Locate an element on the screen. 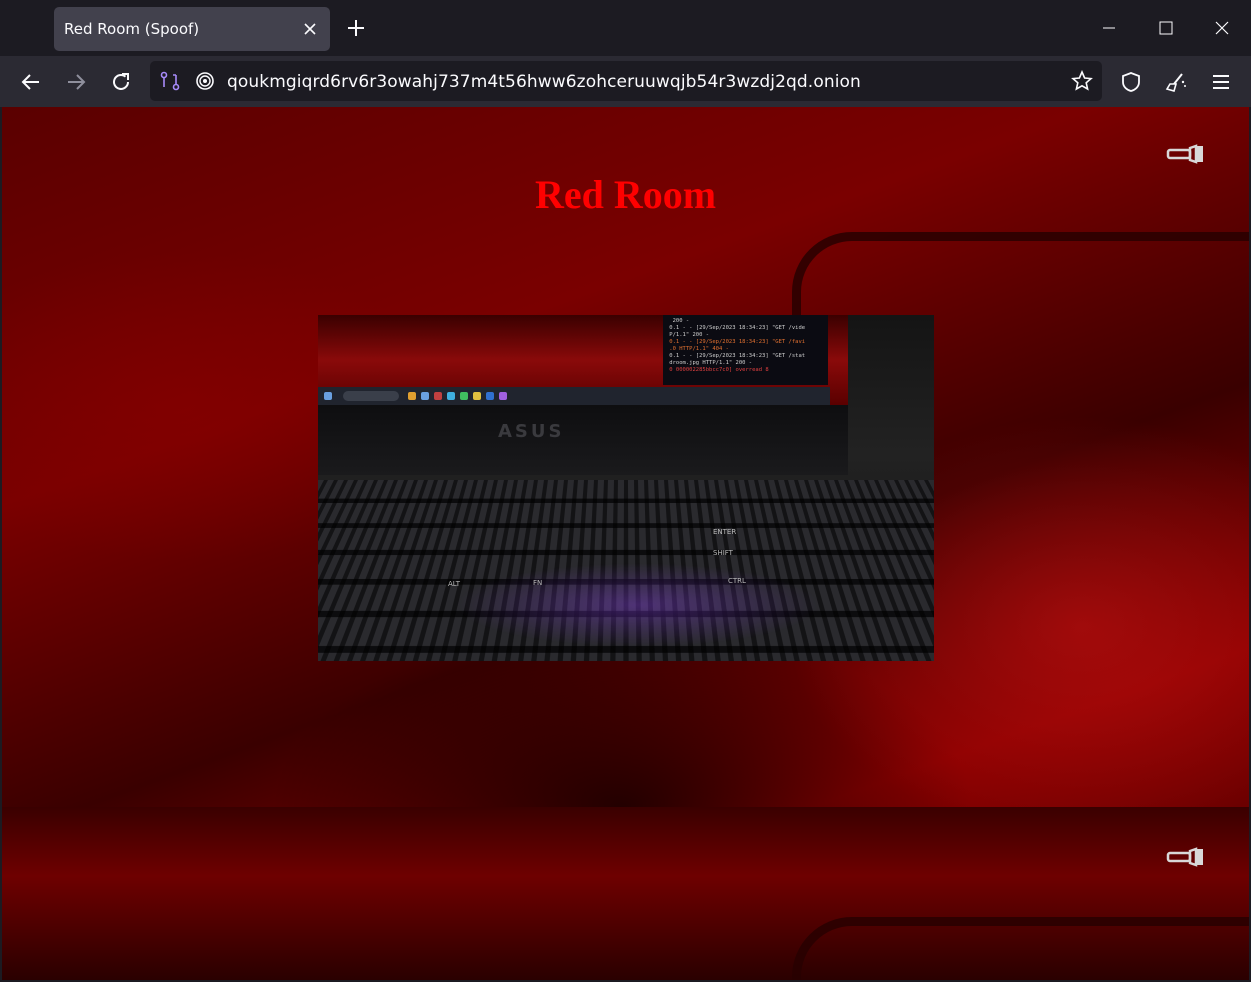 Image resolution: width=1251 pixels, height=982 pixels. terminal-line: .0 HTTP/1.1" 404 - is located at coordinates (697, 349).